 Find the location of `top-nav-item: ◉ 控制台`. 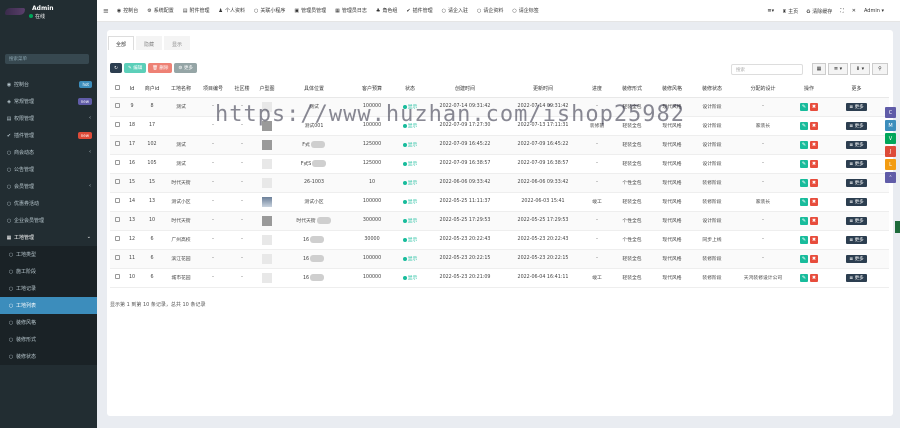

top-nav-item: ◉ 控制台 is located at coordinates (127, 10).